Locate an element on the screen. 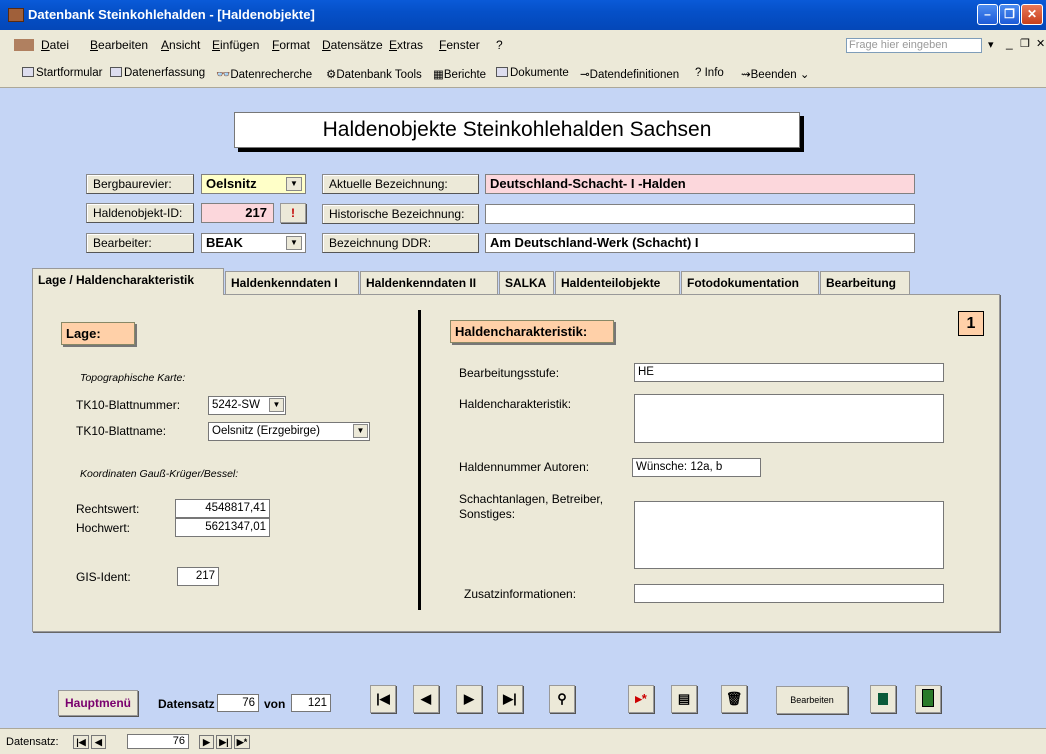  new-record-button: ▸* is located at coordinates (641, 699).